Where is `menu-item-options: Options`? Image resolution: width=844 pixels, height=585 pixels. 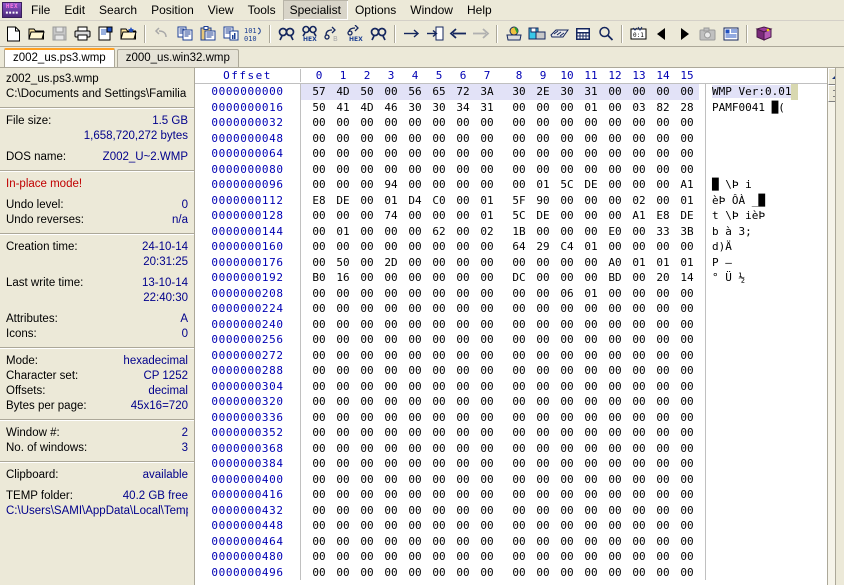
menu-item-options: Options is located at coordinates (375, 10).